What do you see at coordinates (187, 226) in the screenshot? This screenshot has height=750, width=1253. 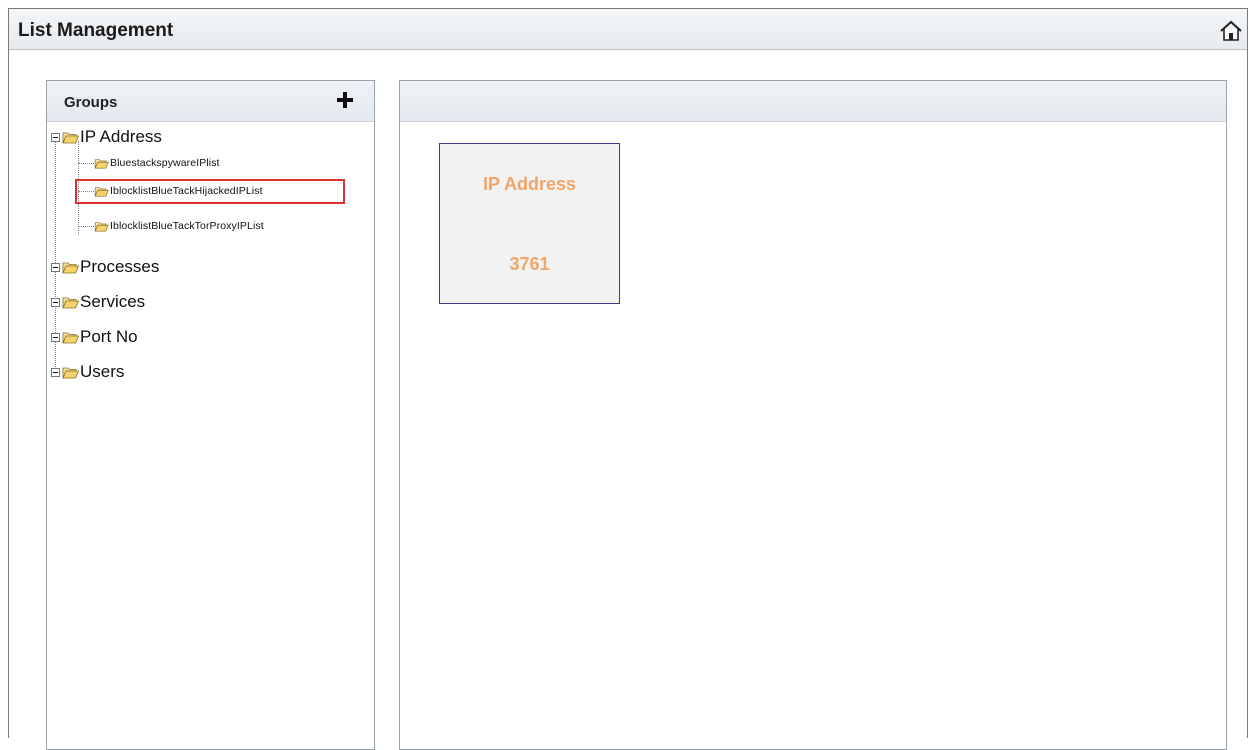 I see `tree-item-label: IblocklistBlueTackTorProxyIPList` at bounding box center [187, 226].